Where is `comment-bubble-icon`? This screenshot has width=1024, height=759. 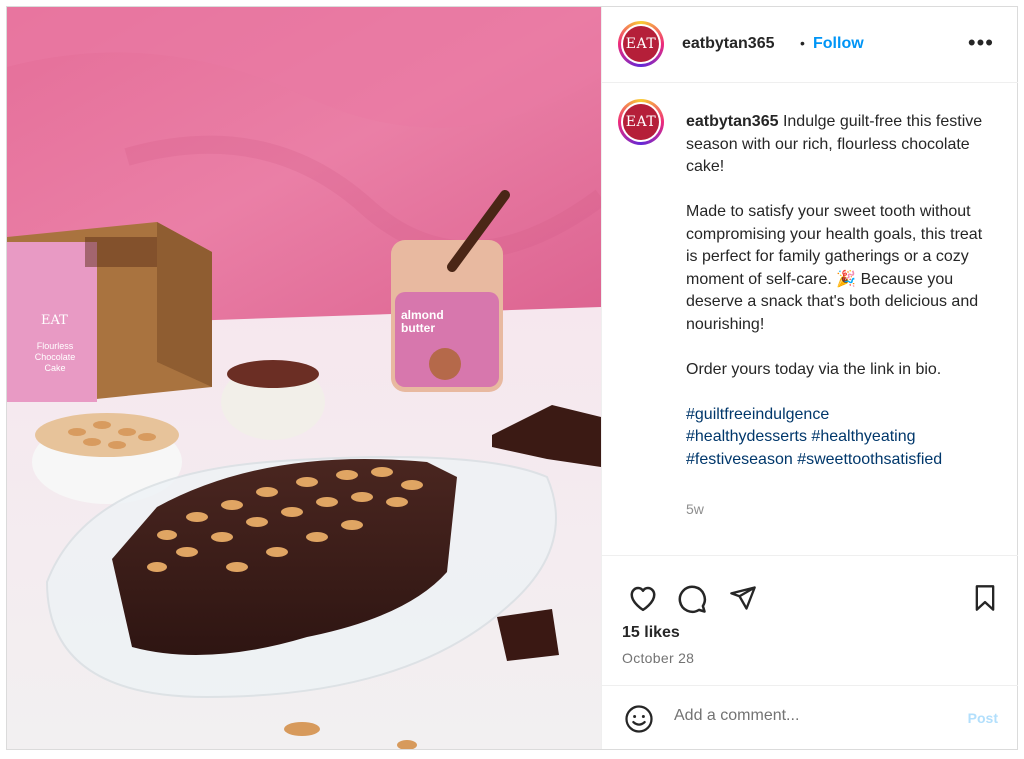
comment-bubble-icon is located at coordinates (692, 601).